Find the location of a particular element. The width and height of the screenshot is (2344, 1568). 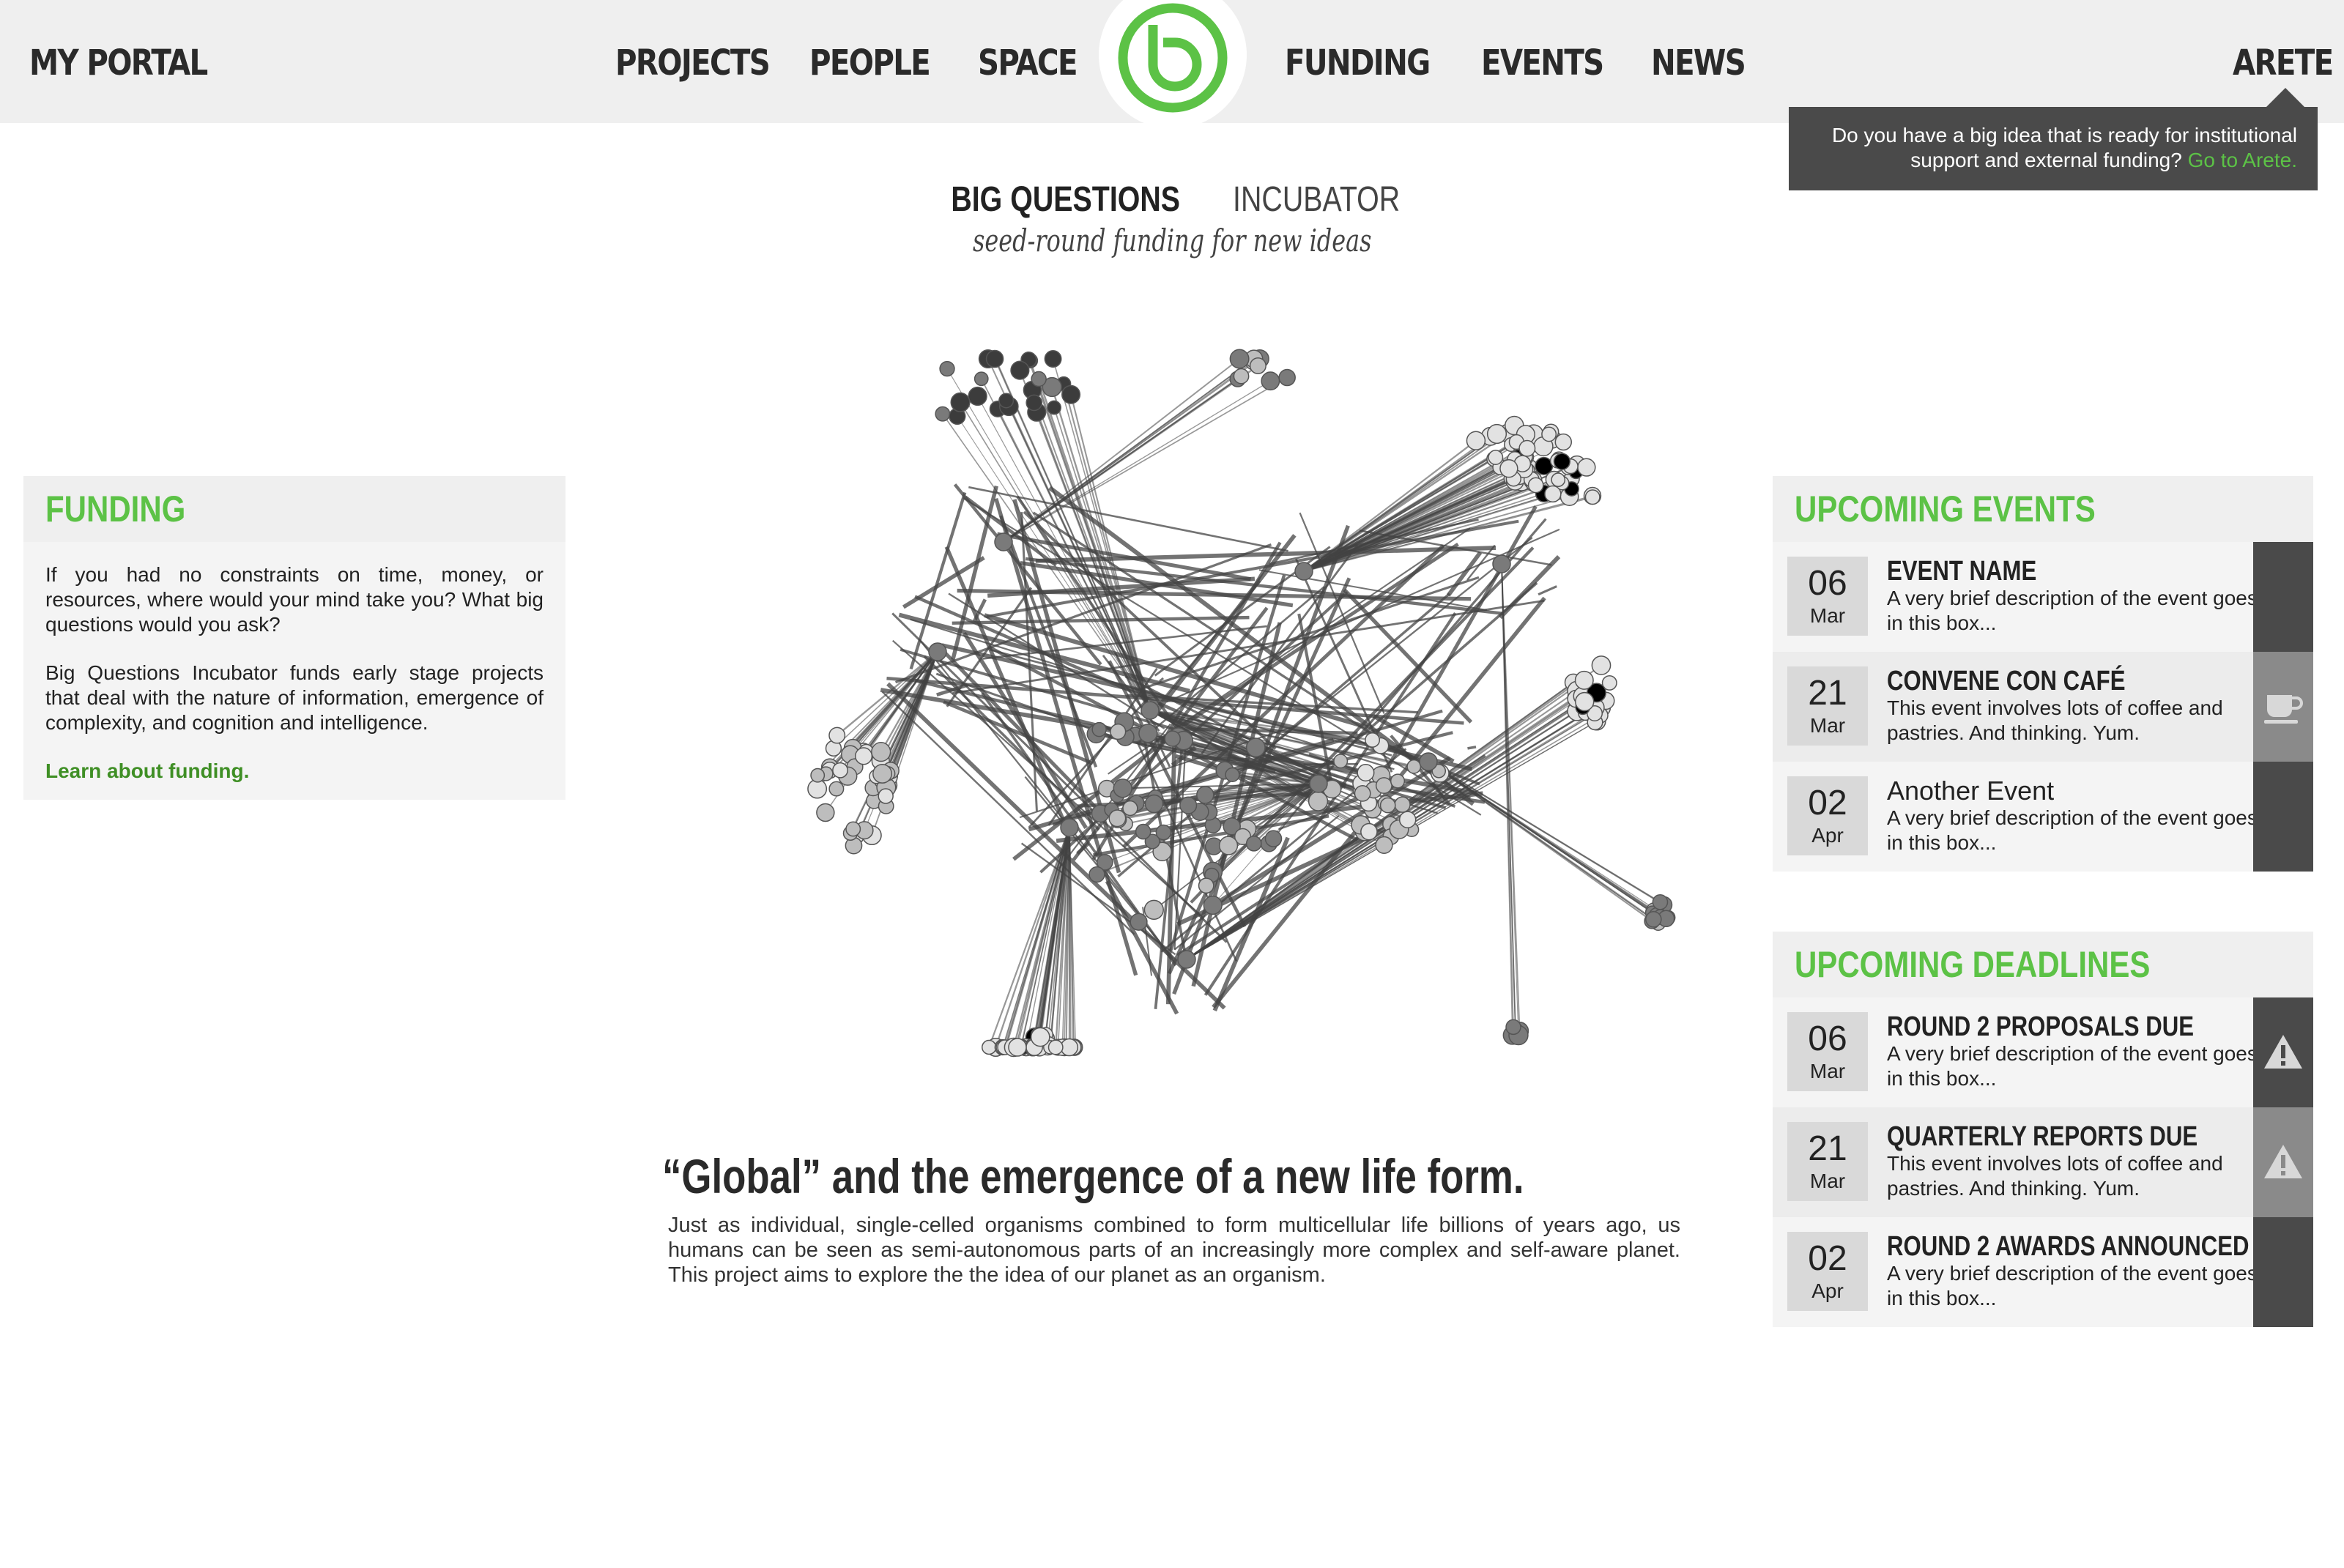

deadlines-heading: UPCOMING DEADLINES is located at coordinates (1973, 964).